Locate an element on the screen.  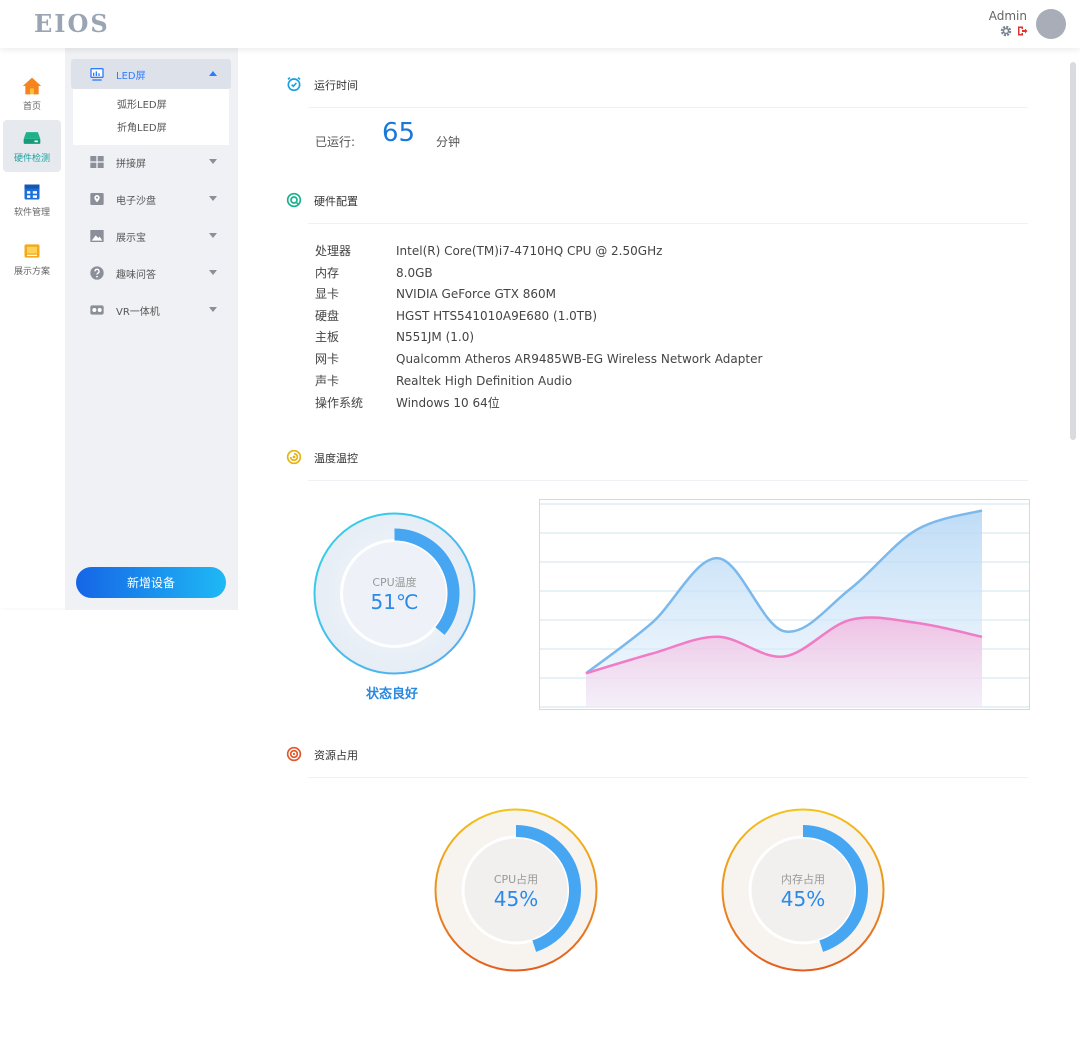
spec-value: NVIDIA GeForce GTX 860M is located at coordinates (476, 294).